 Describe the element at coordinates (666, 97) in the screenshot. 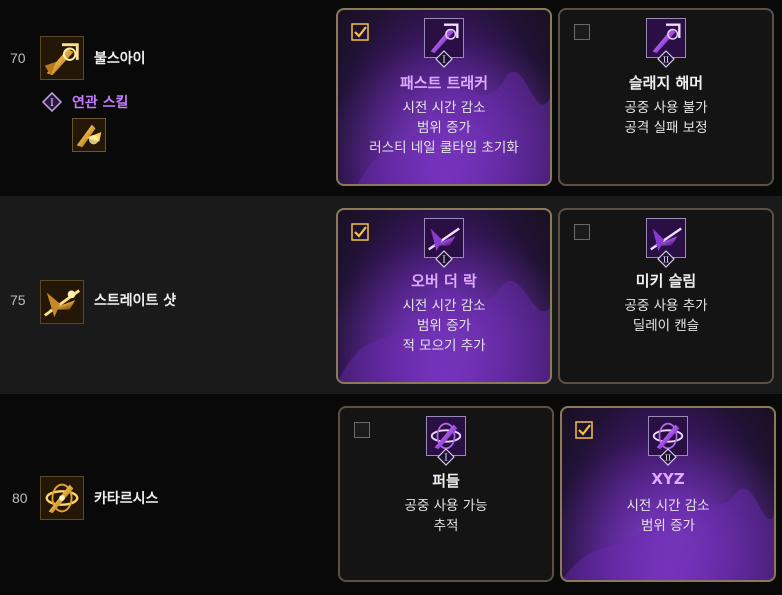

I see `option-card-sledge-hammer: II 슬래지 해머 공중 사용 불가 공격 실패 보정` at that location.